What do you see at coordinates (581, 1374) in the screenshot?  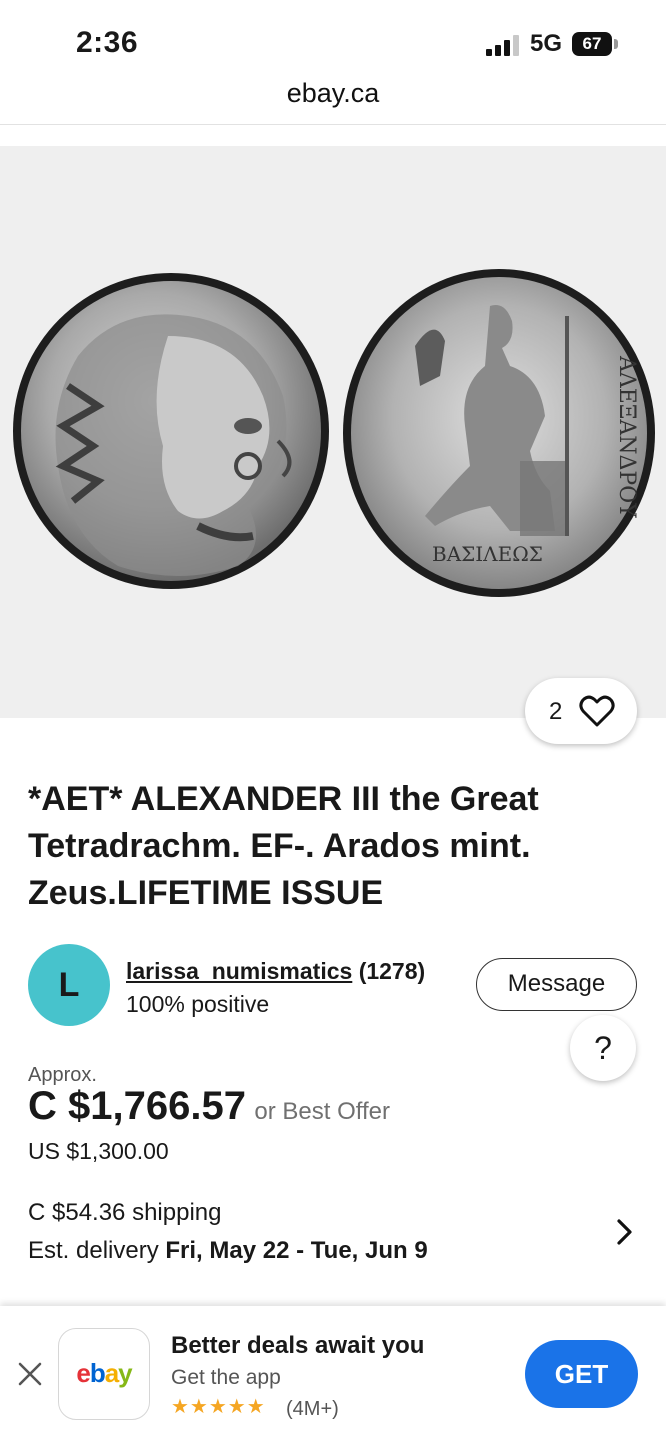 I see `get-app-button: GET` at bounding box center [581, 1374].